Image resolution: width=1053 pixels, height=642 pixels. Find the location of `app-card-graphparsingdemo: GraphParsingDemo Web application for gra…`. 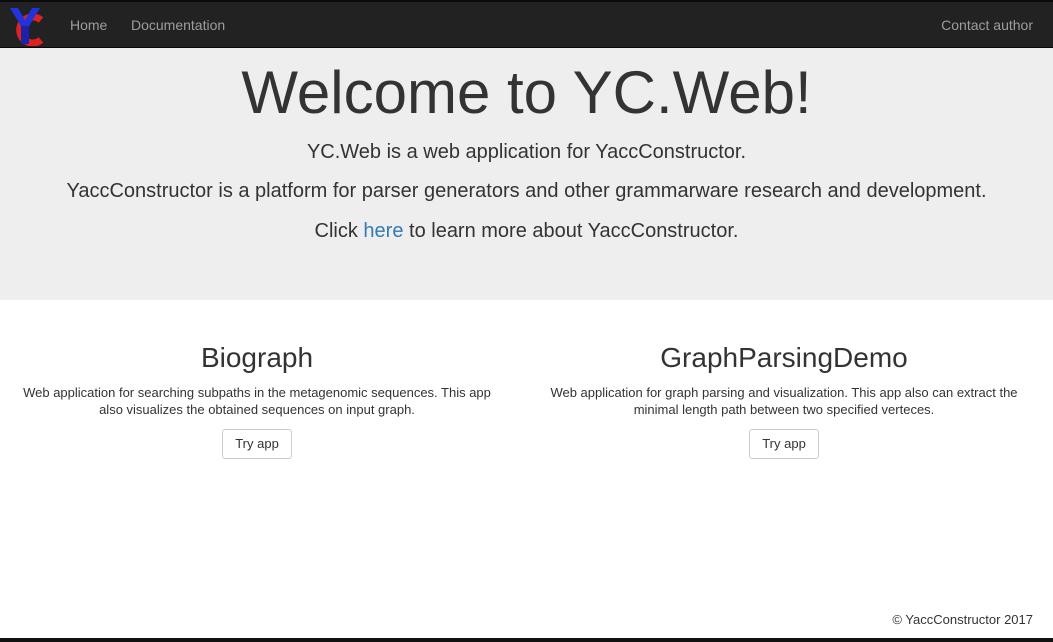

app-card-graphparsingdemo: GraphParsingDemo Web application for gra… is located at coordinates (784, 399).